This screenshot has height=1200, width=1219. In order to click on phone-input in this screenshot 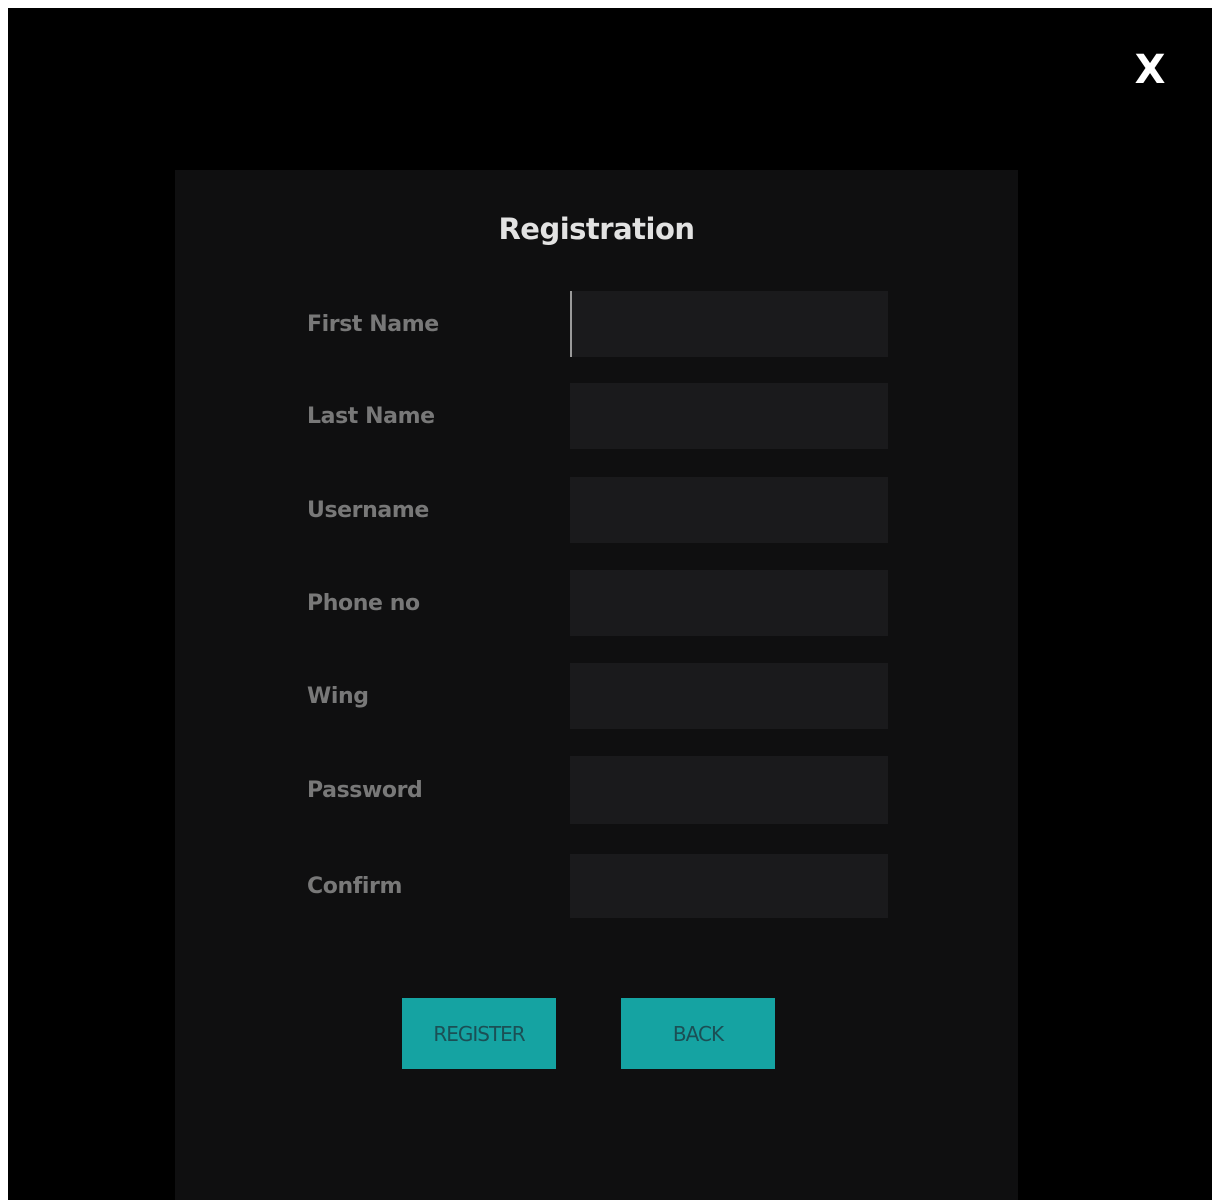, I will do `click(729, 603)`.